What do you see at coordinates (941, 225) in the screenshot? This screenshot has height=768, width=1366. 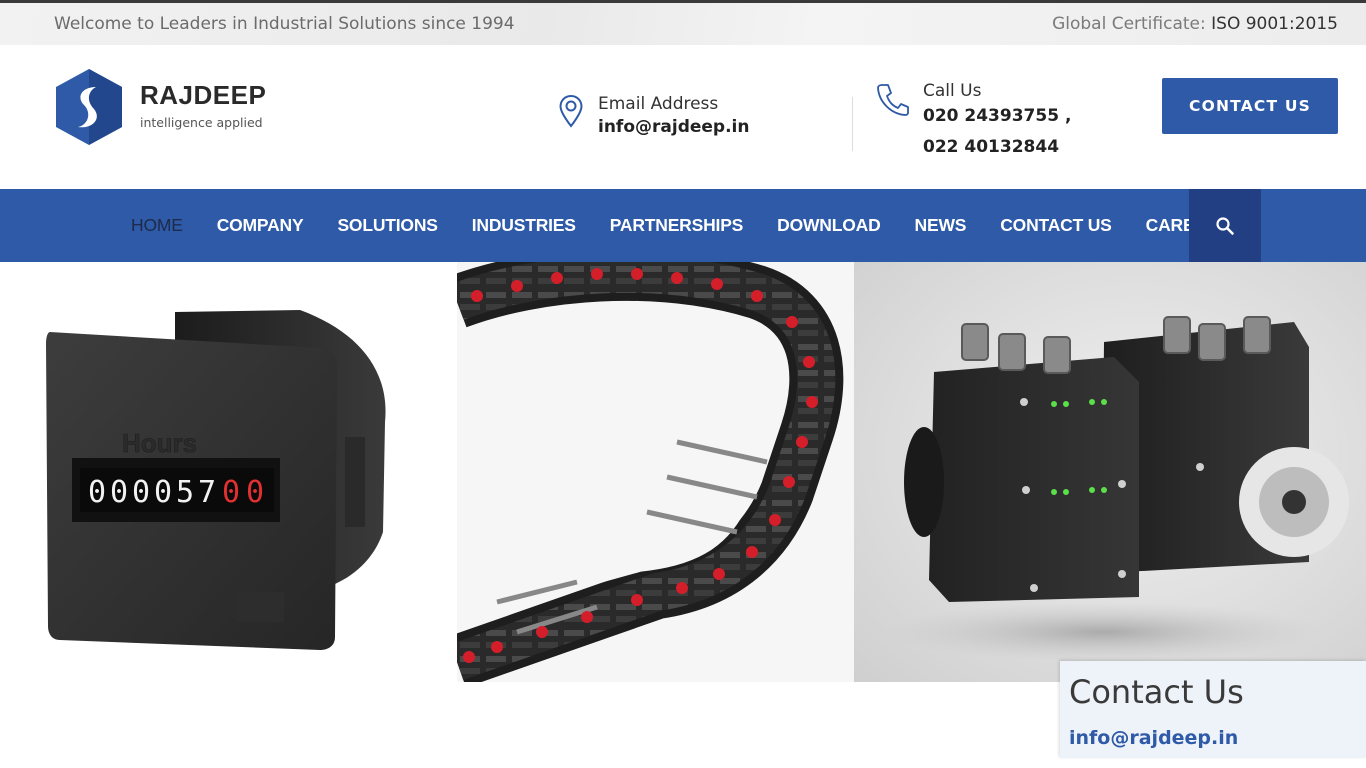 I see `nav-item-news: NEWS` at bounding box center [941, 225].